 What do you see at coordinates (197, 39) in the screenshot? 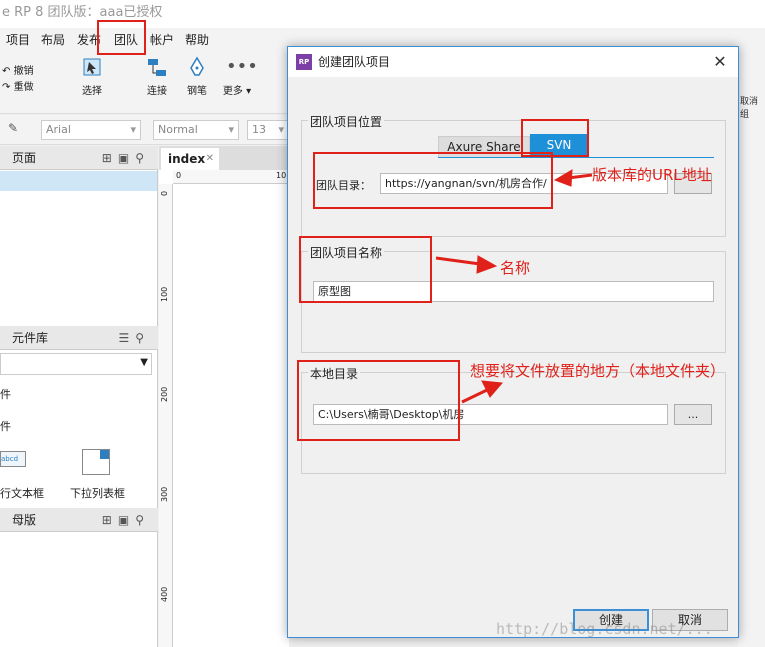
I see `menu-item-help: 帮助` at bounding box center [197, 39].